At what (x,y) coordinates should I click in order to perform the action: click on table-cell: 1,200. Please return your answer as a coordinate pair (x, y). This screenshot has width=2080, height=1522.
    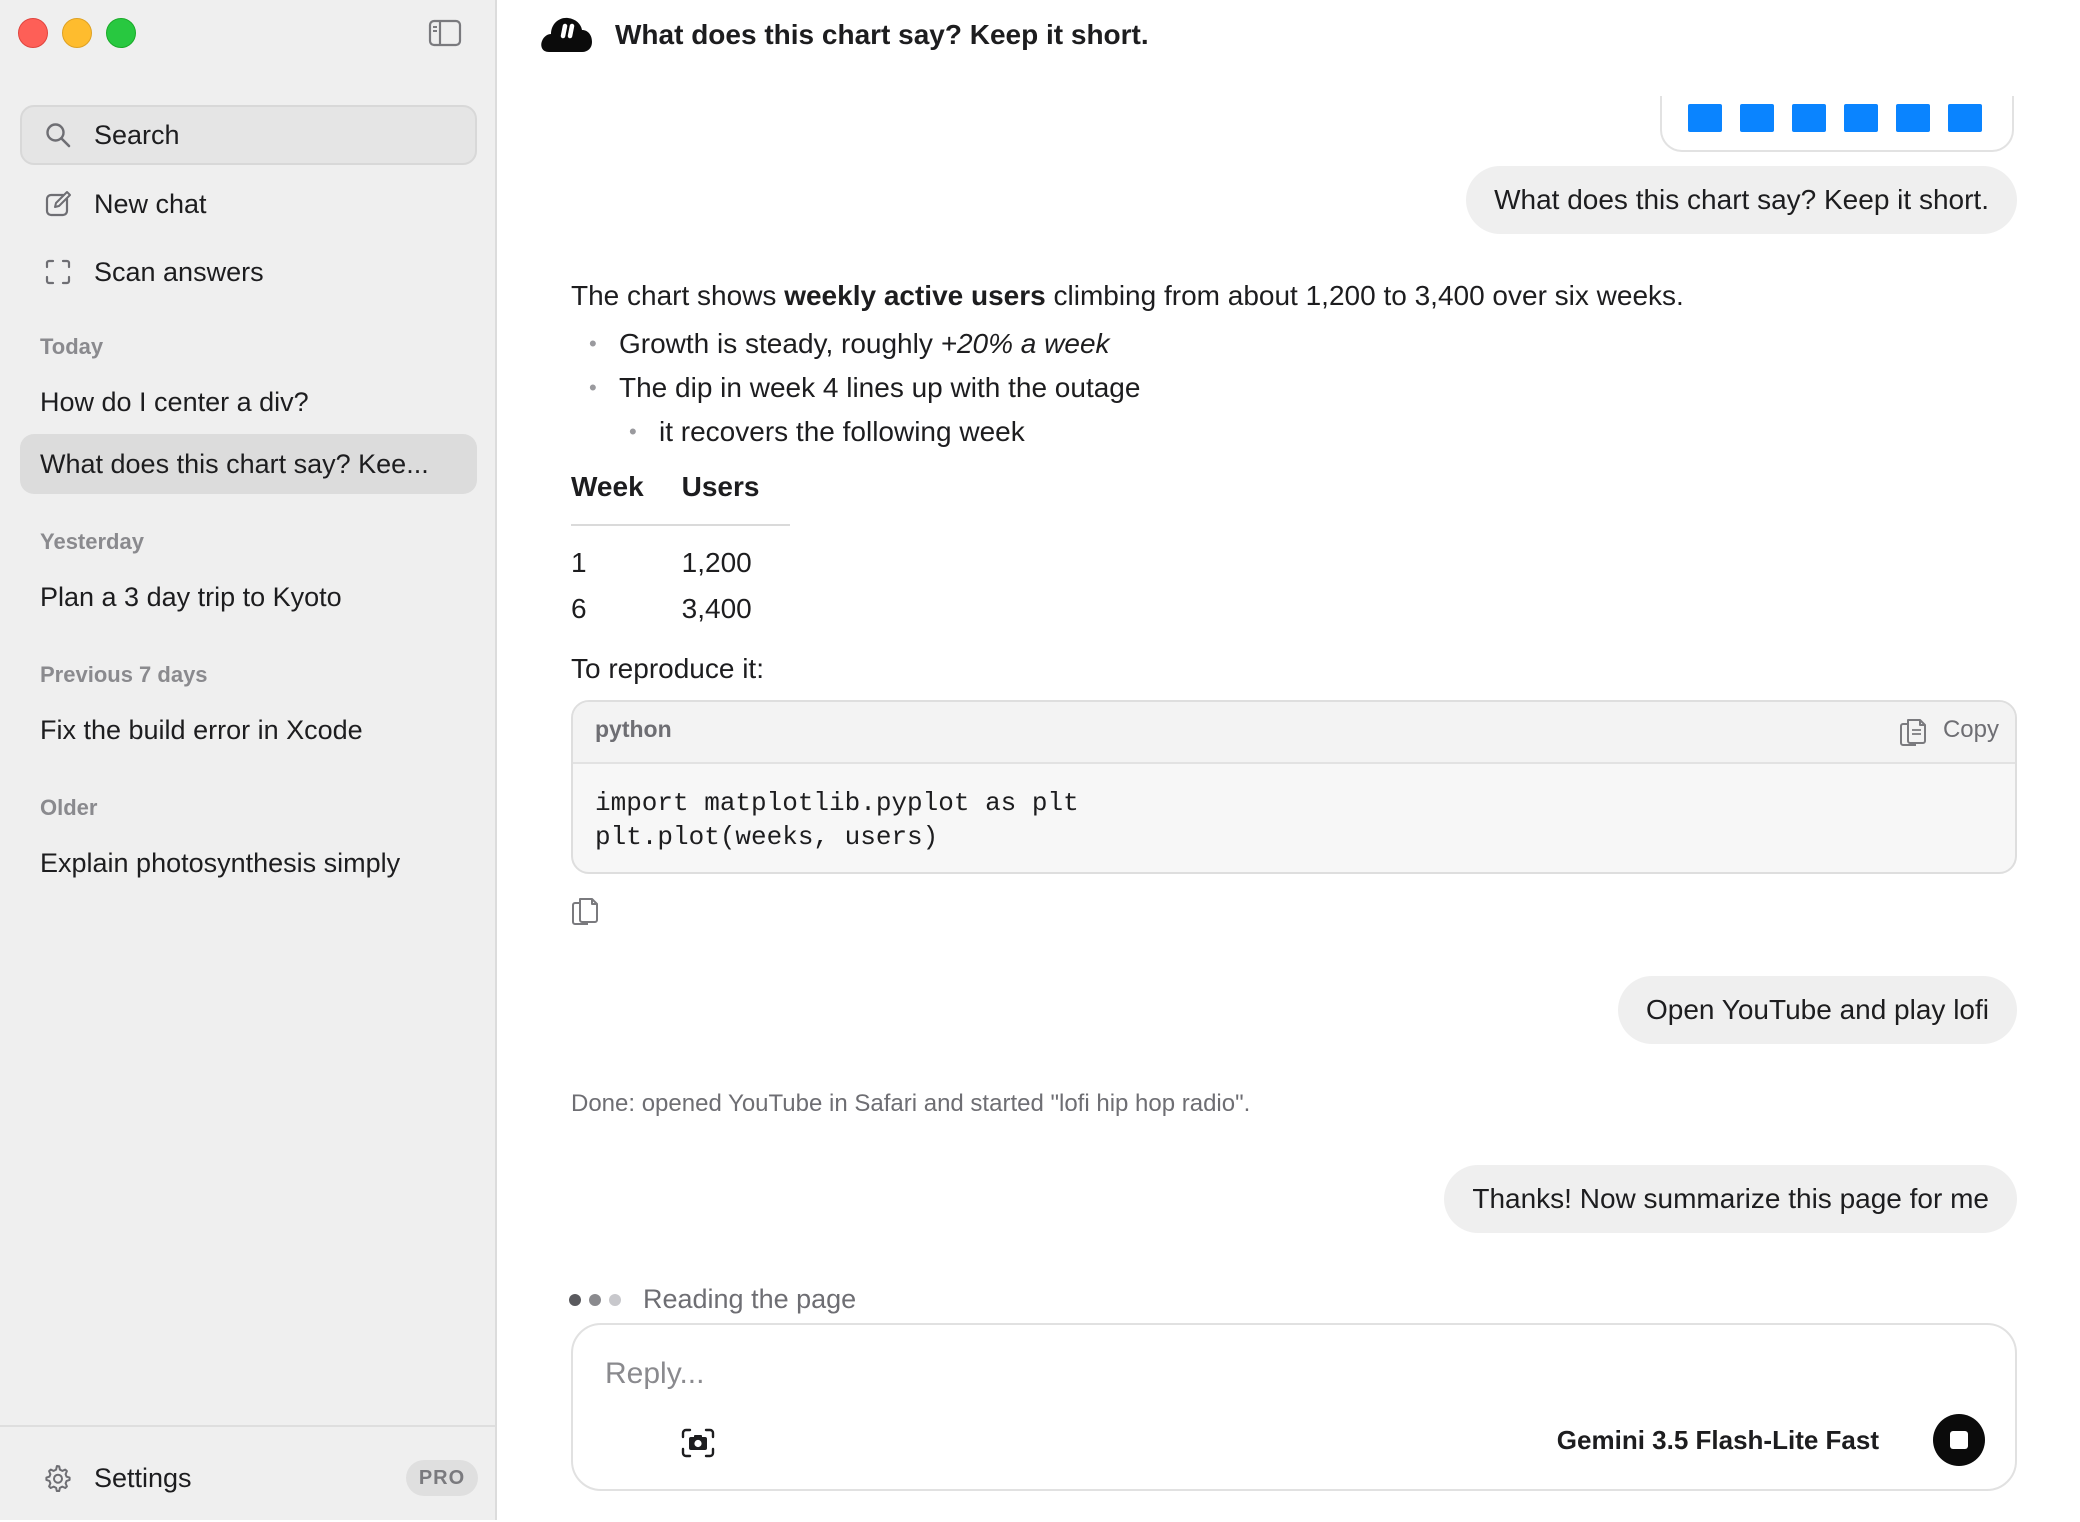
    Looking at the image, I should click on (716, 562).